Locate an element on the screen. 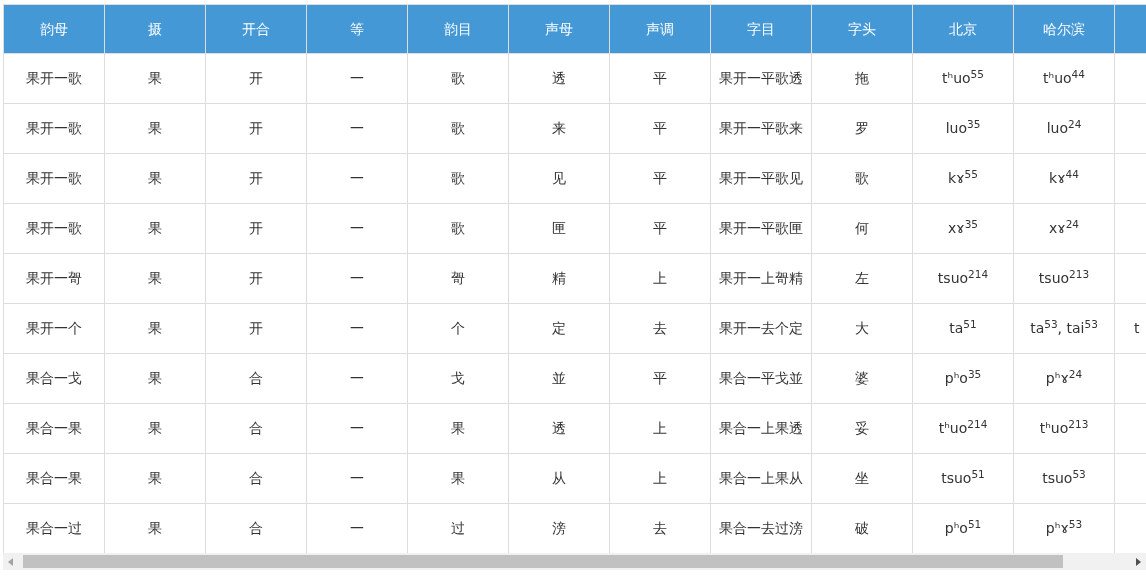 The width and height of the screenshot is (1146, 576). table-cell: 果合一果 is located at coordinates (54, 428).